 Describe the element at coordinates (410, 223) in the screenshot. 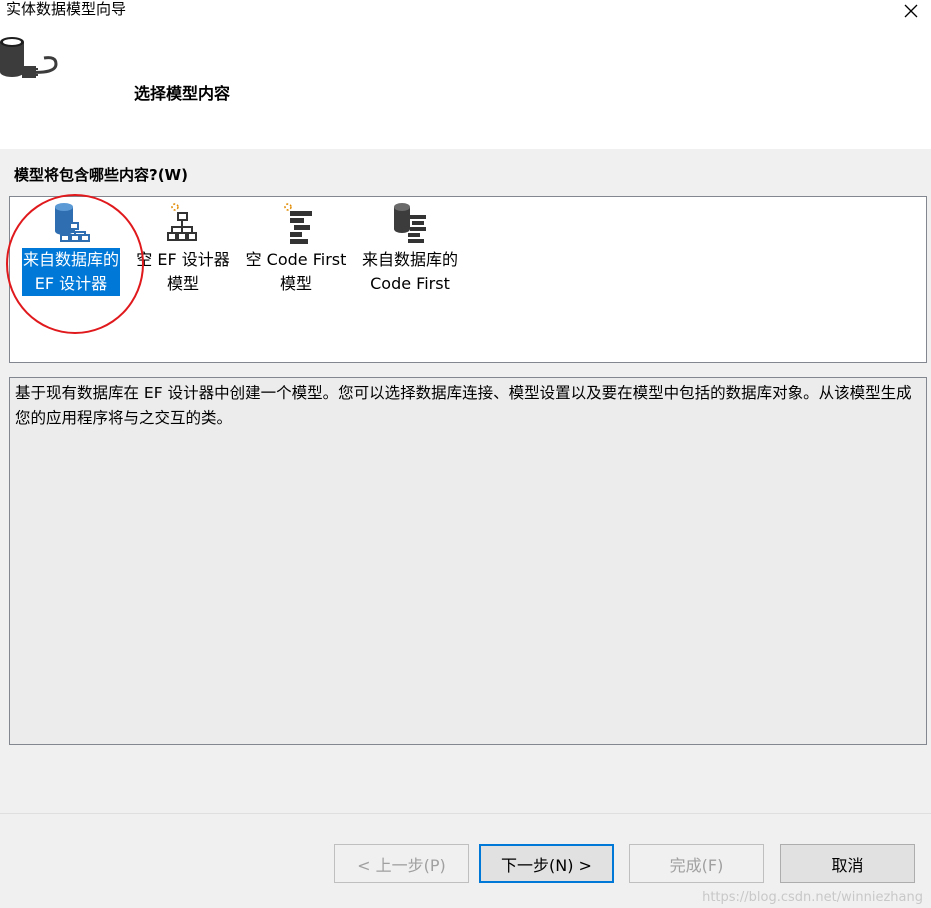

I see `database-codefirst-icon` at that location.